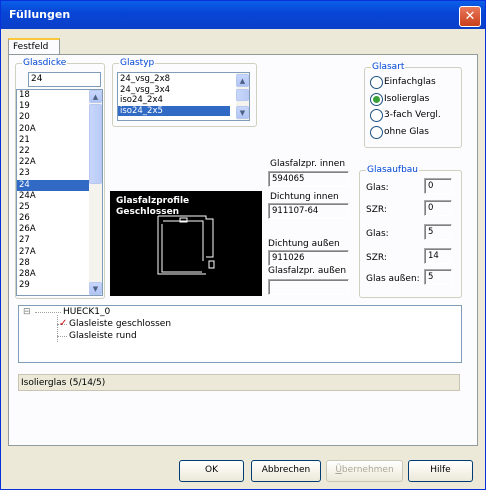  What do you see at coordinates (308, 258) in the screenshot?
I see `dichtung-aussen-field: 911026` at bounding box center [308, 258].